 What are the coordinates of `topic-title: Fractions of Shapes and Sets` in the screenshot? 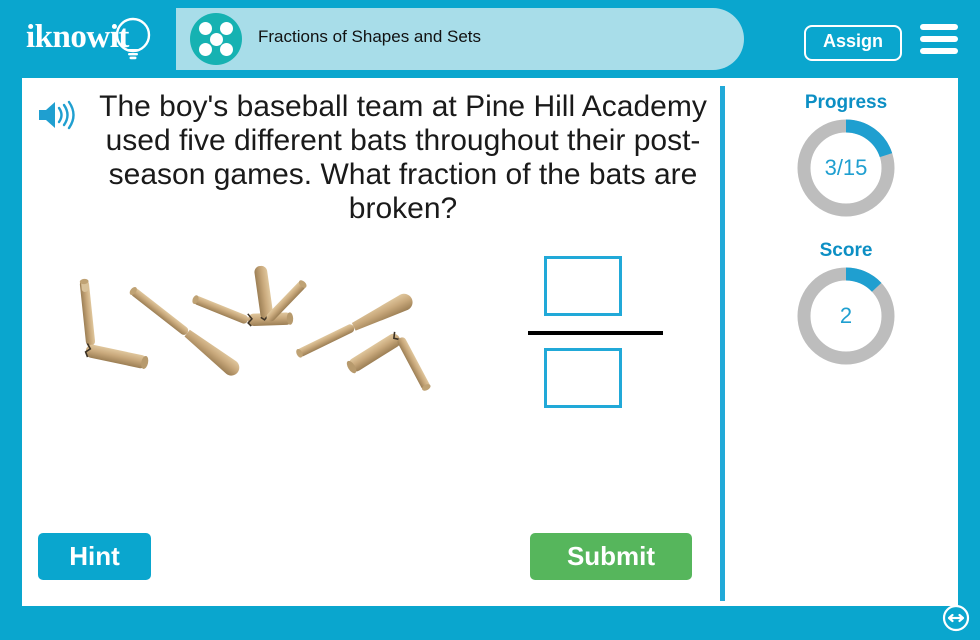 It's located at (370, 36).